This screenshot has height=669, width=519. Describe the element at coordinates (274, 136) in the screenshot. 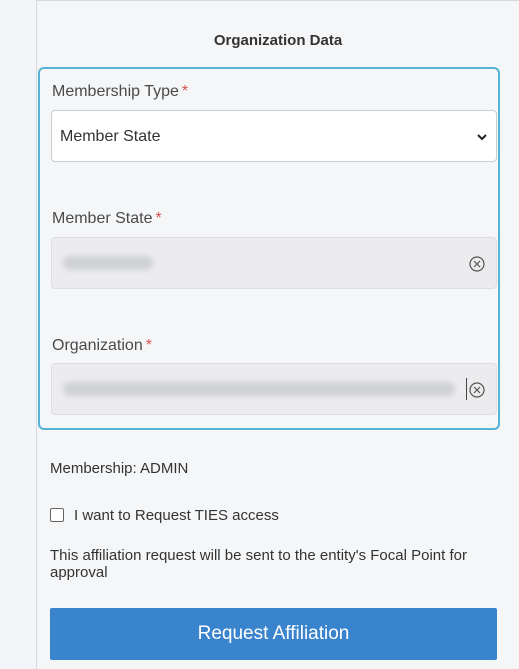

I see `membership-type-select: Member State` at that location.